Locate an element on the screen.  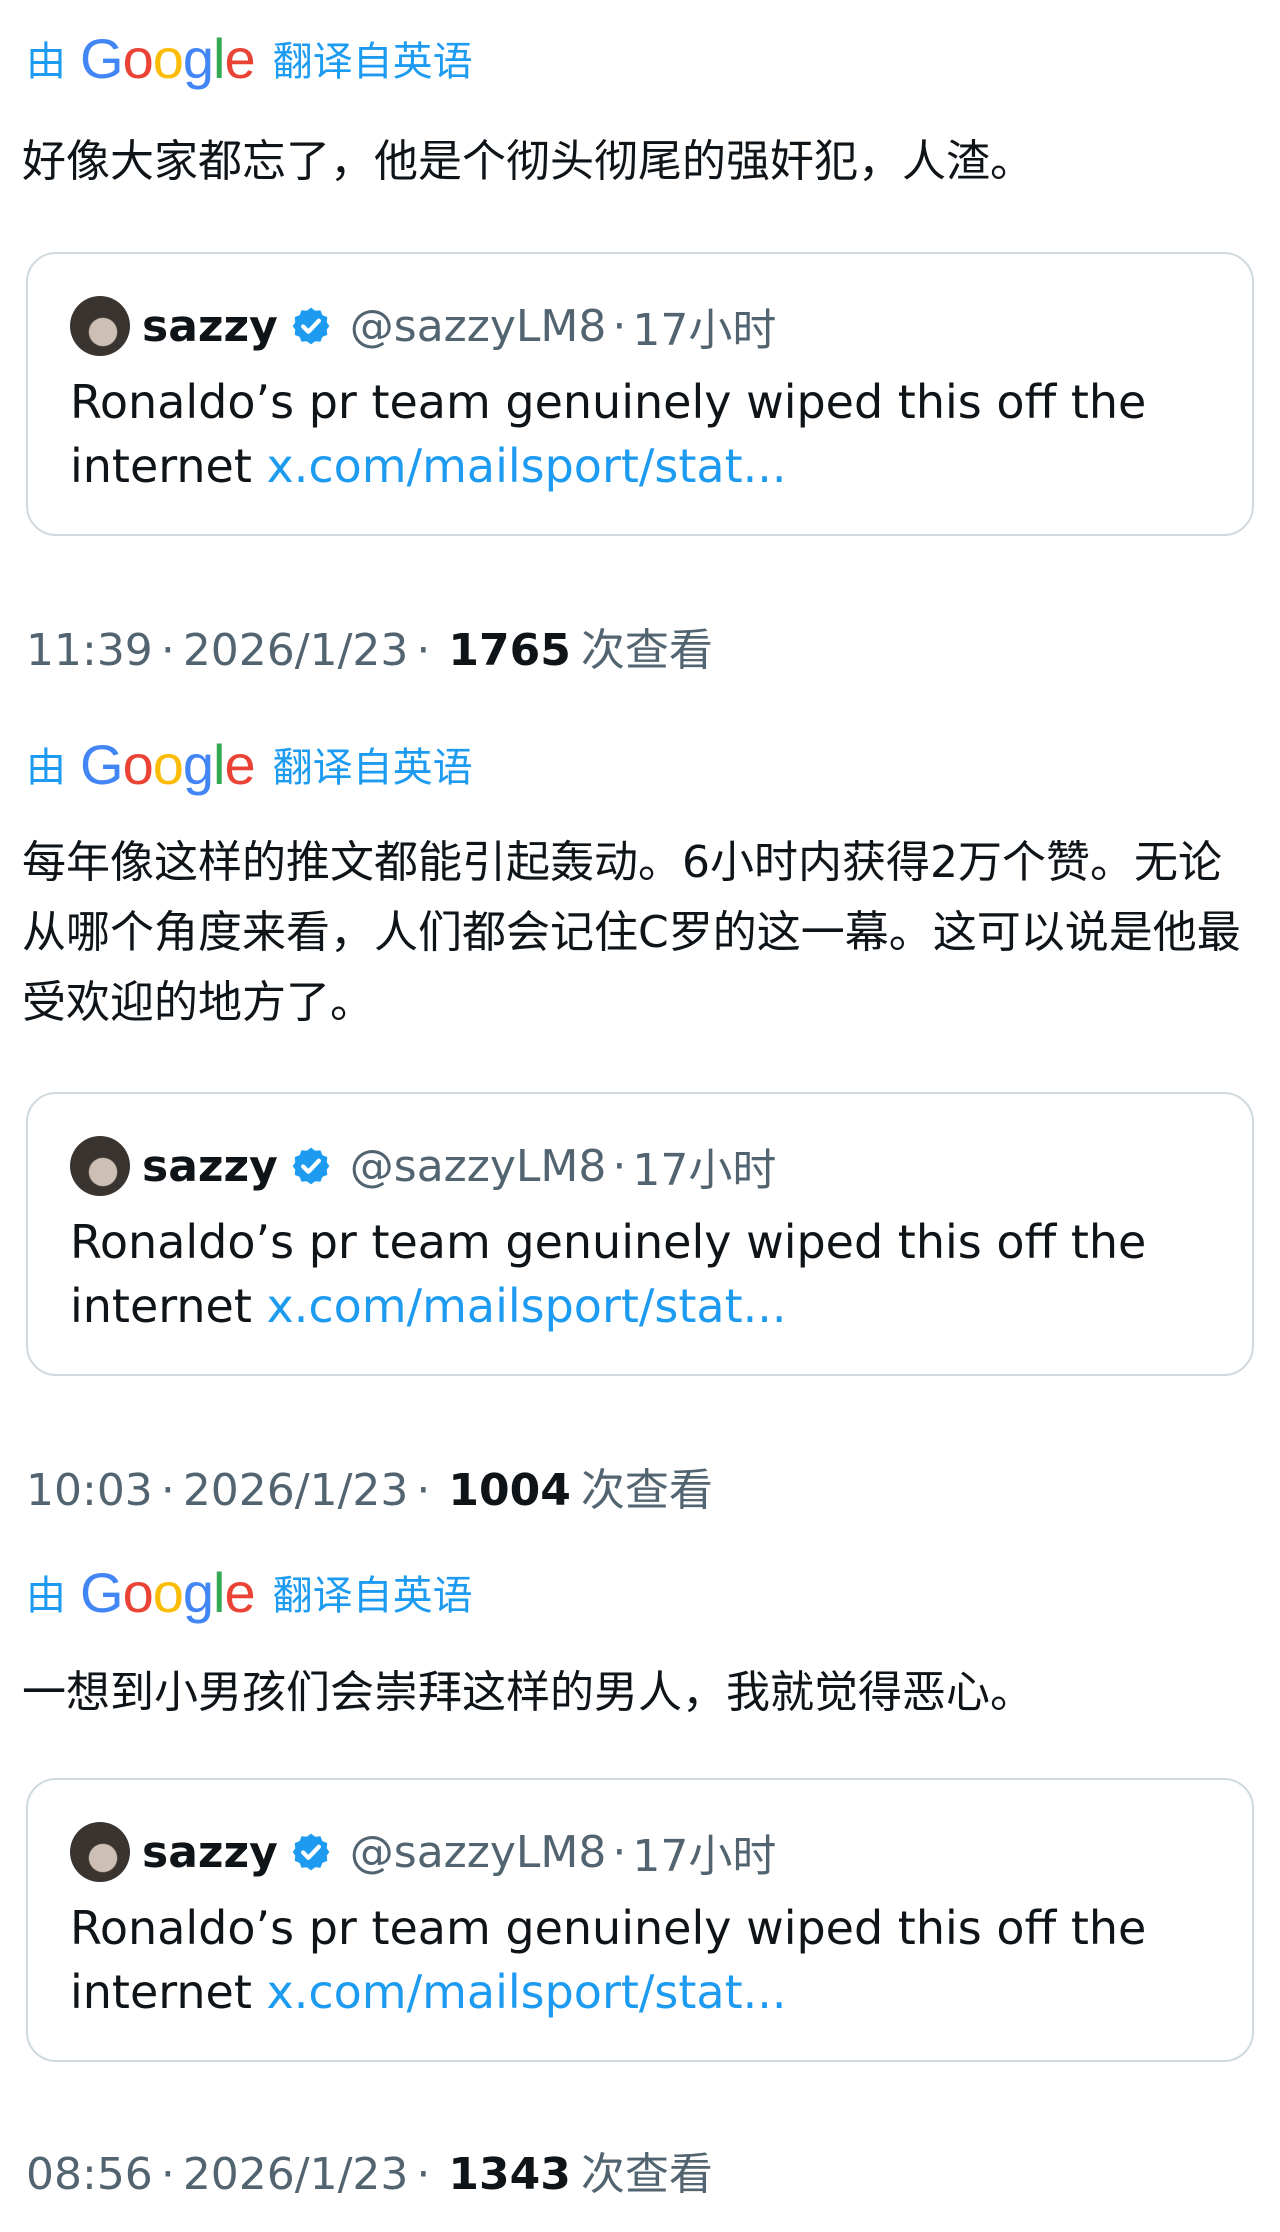
view-count: 1004 is located at coordinates (509, 1490).